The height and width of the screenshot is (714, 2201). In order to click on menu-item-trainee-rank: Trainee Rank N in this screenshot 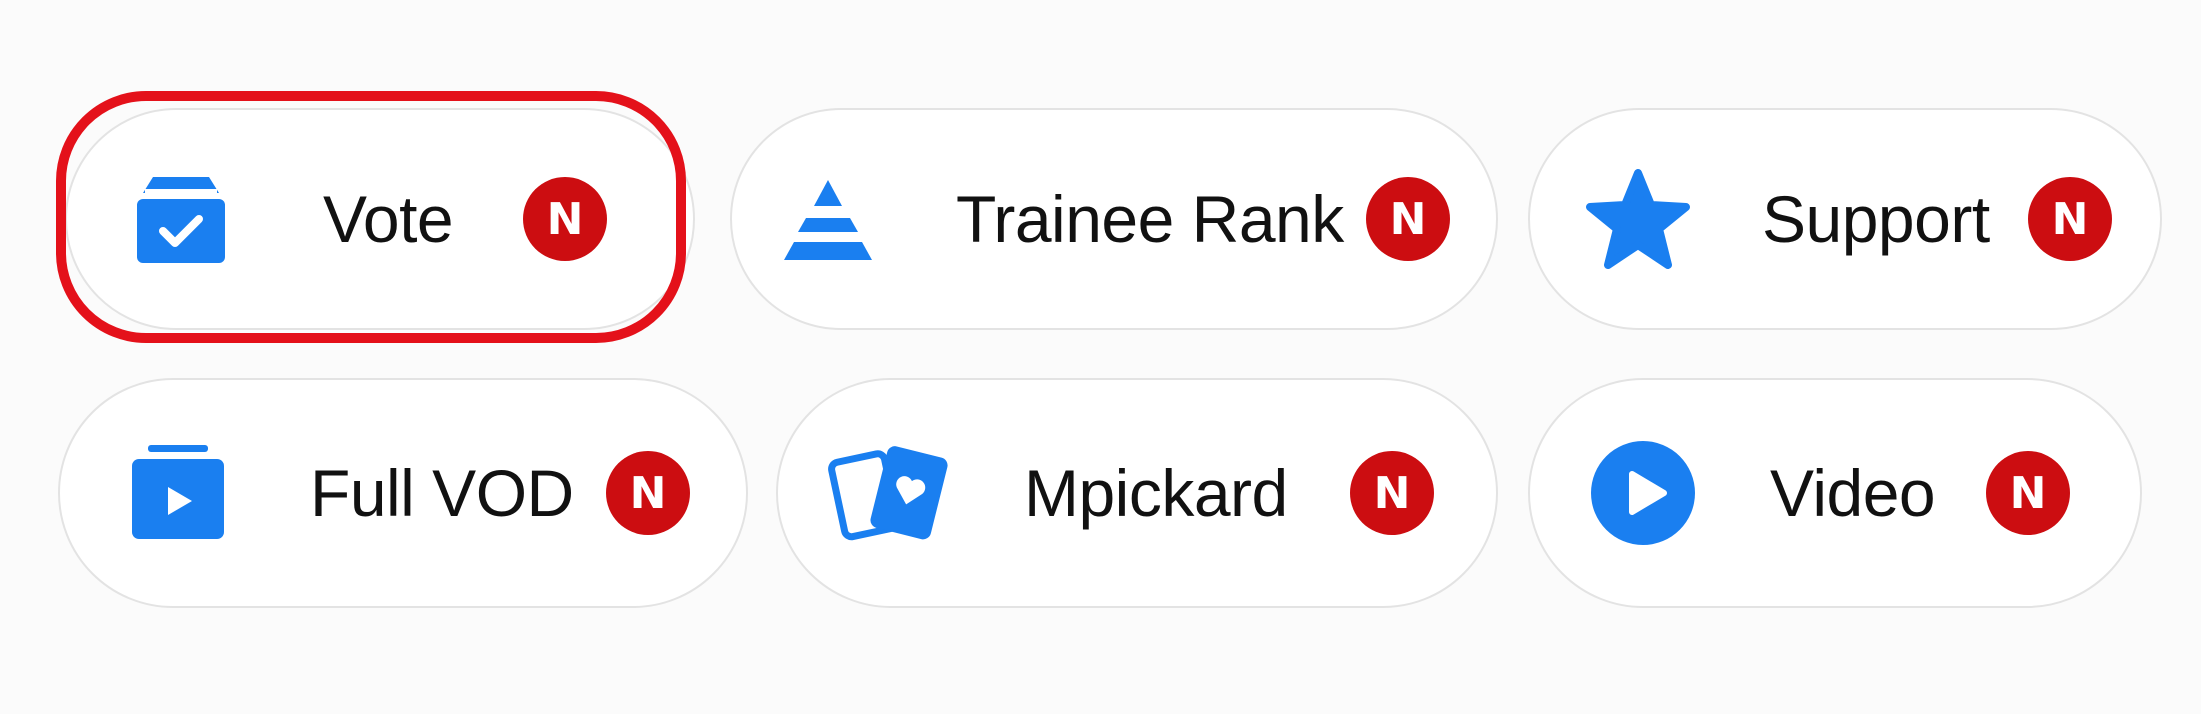, I will do `click(1114, 219)`.